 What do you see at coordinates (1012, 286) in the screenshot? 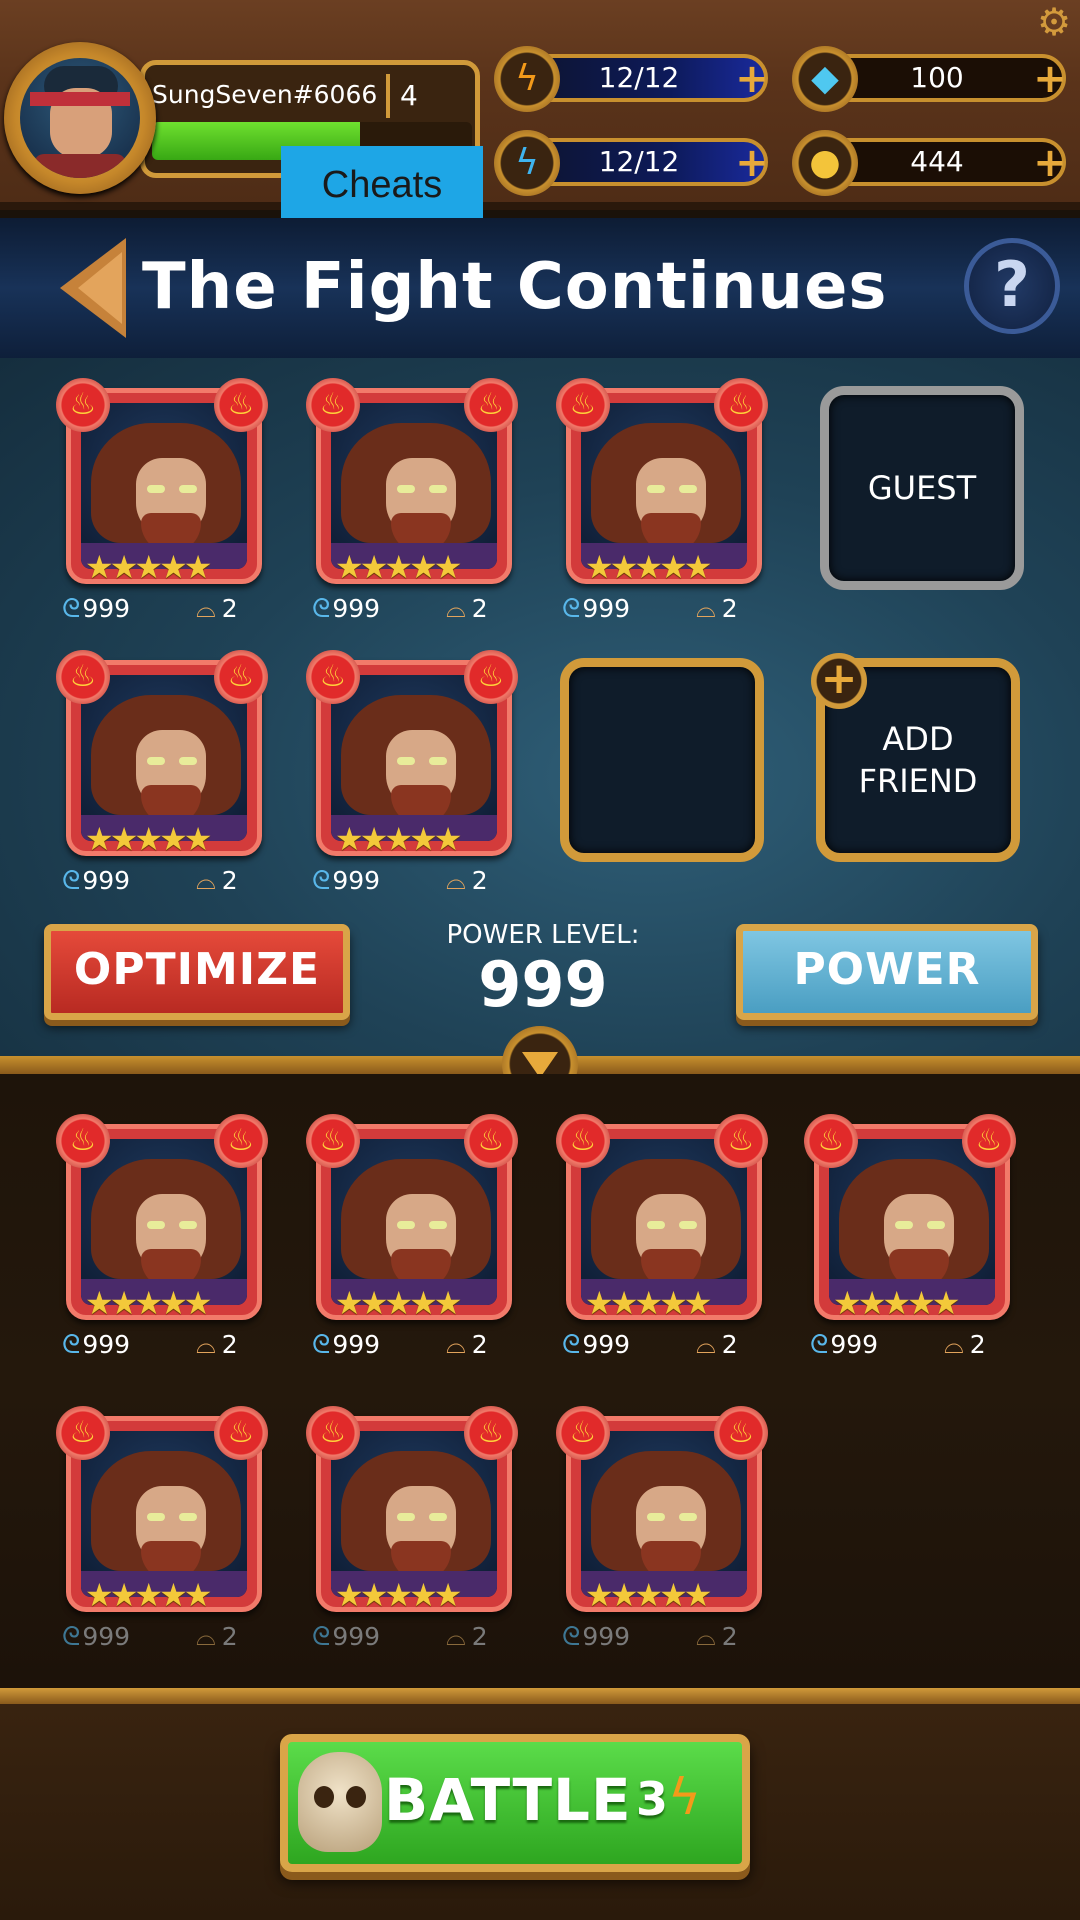
I see `help-button: ?` at bounding box center [1012, 286].